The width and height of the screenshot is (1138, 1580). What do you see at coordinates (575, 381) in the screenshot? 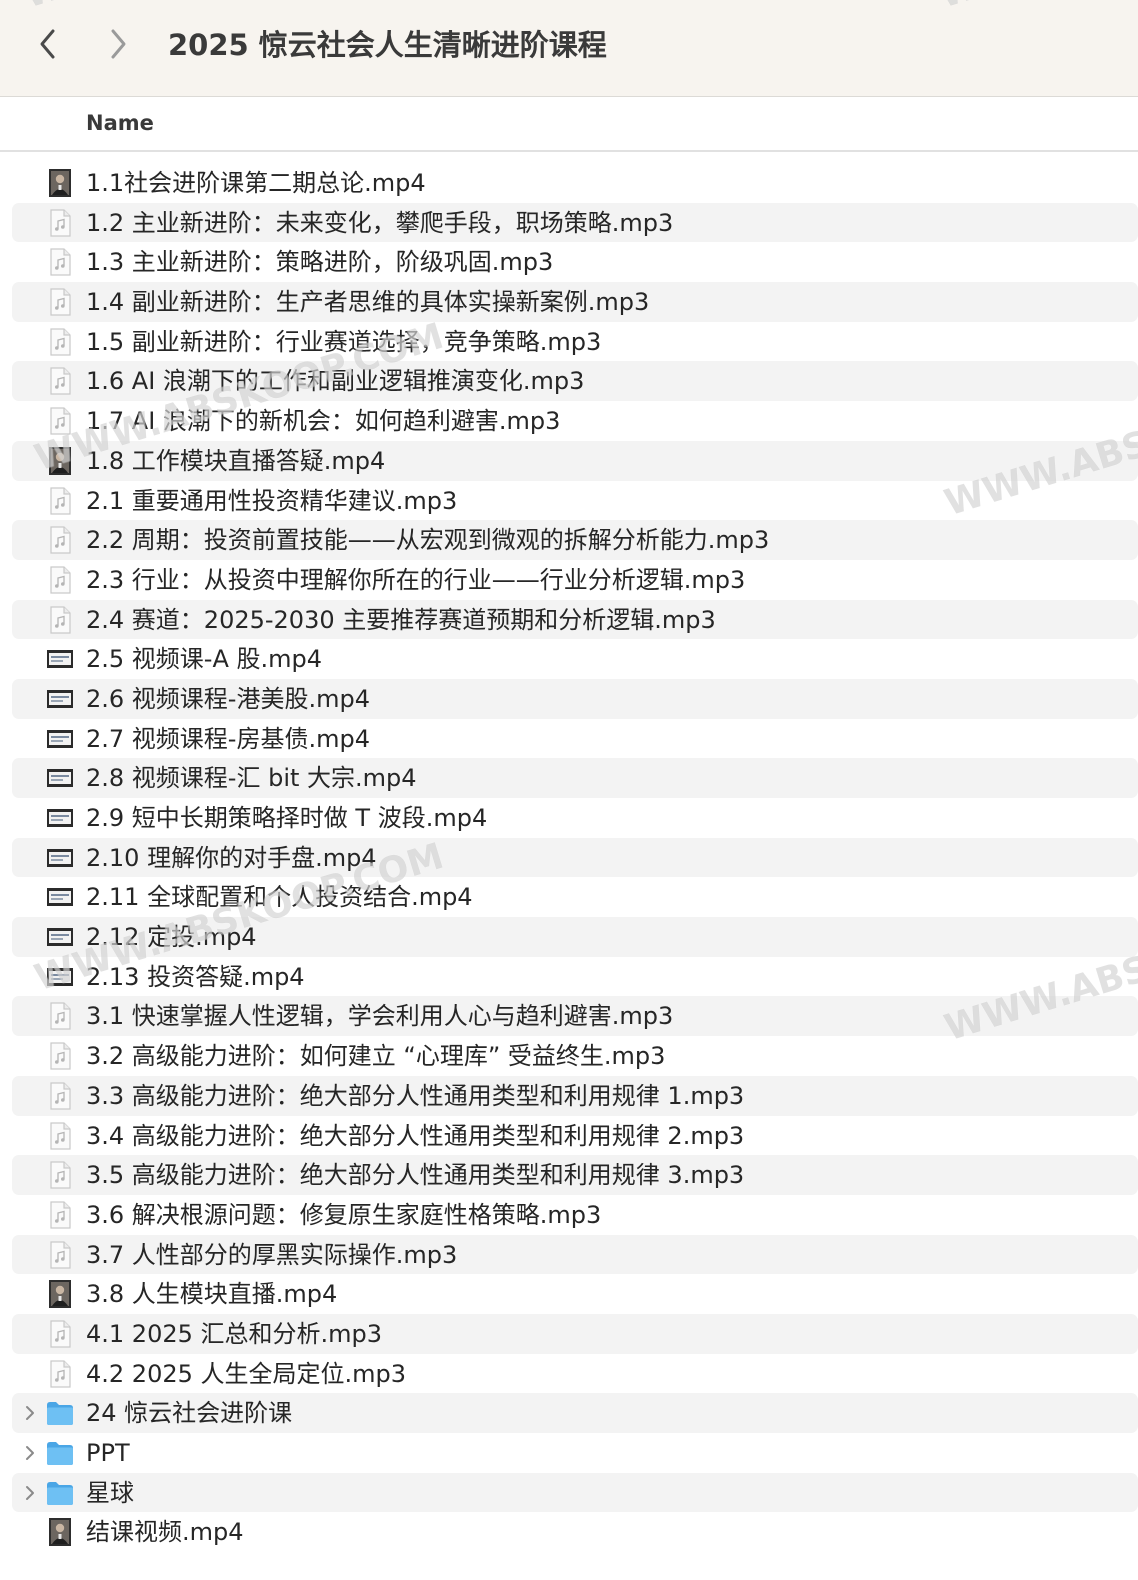
I see `file-row: 1.6 AI 浪潮下的工作和副业逻辑推演变化.mp3` at bounding box center [575, 381].